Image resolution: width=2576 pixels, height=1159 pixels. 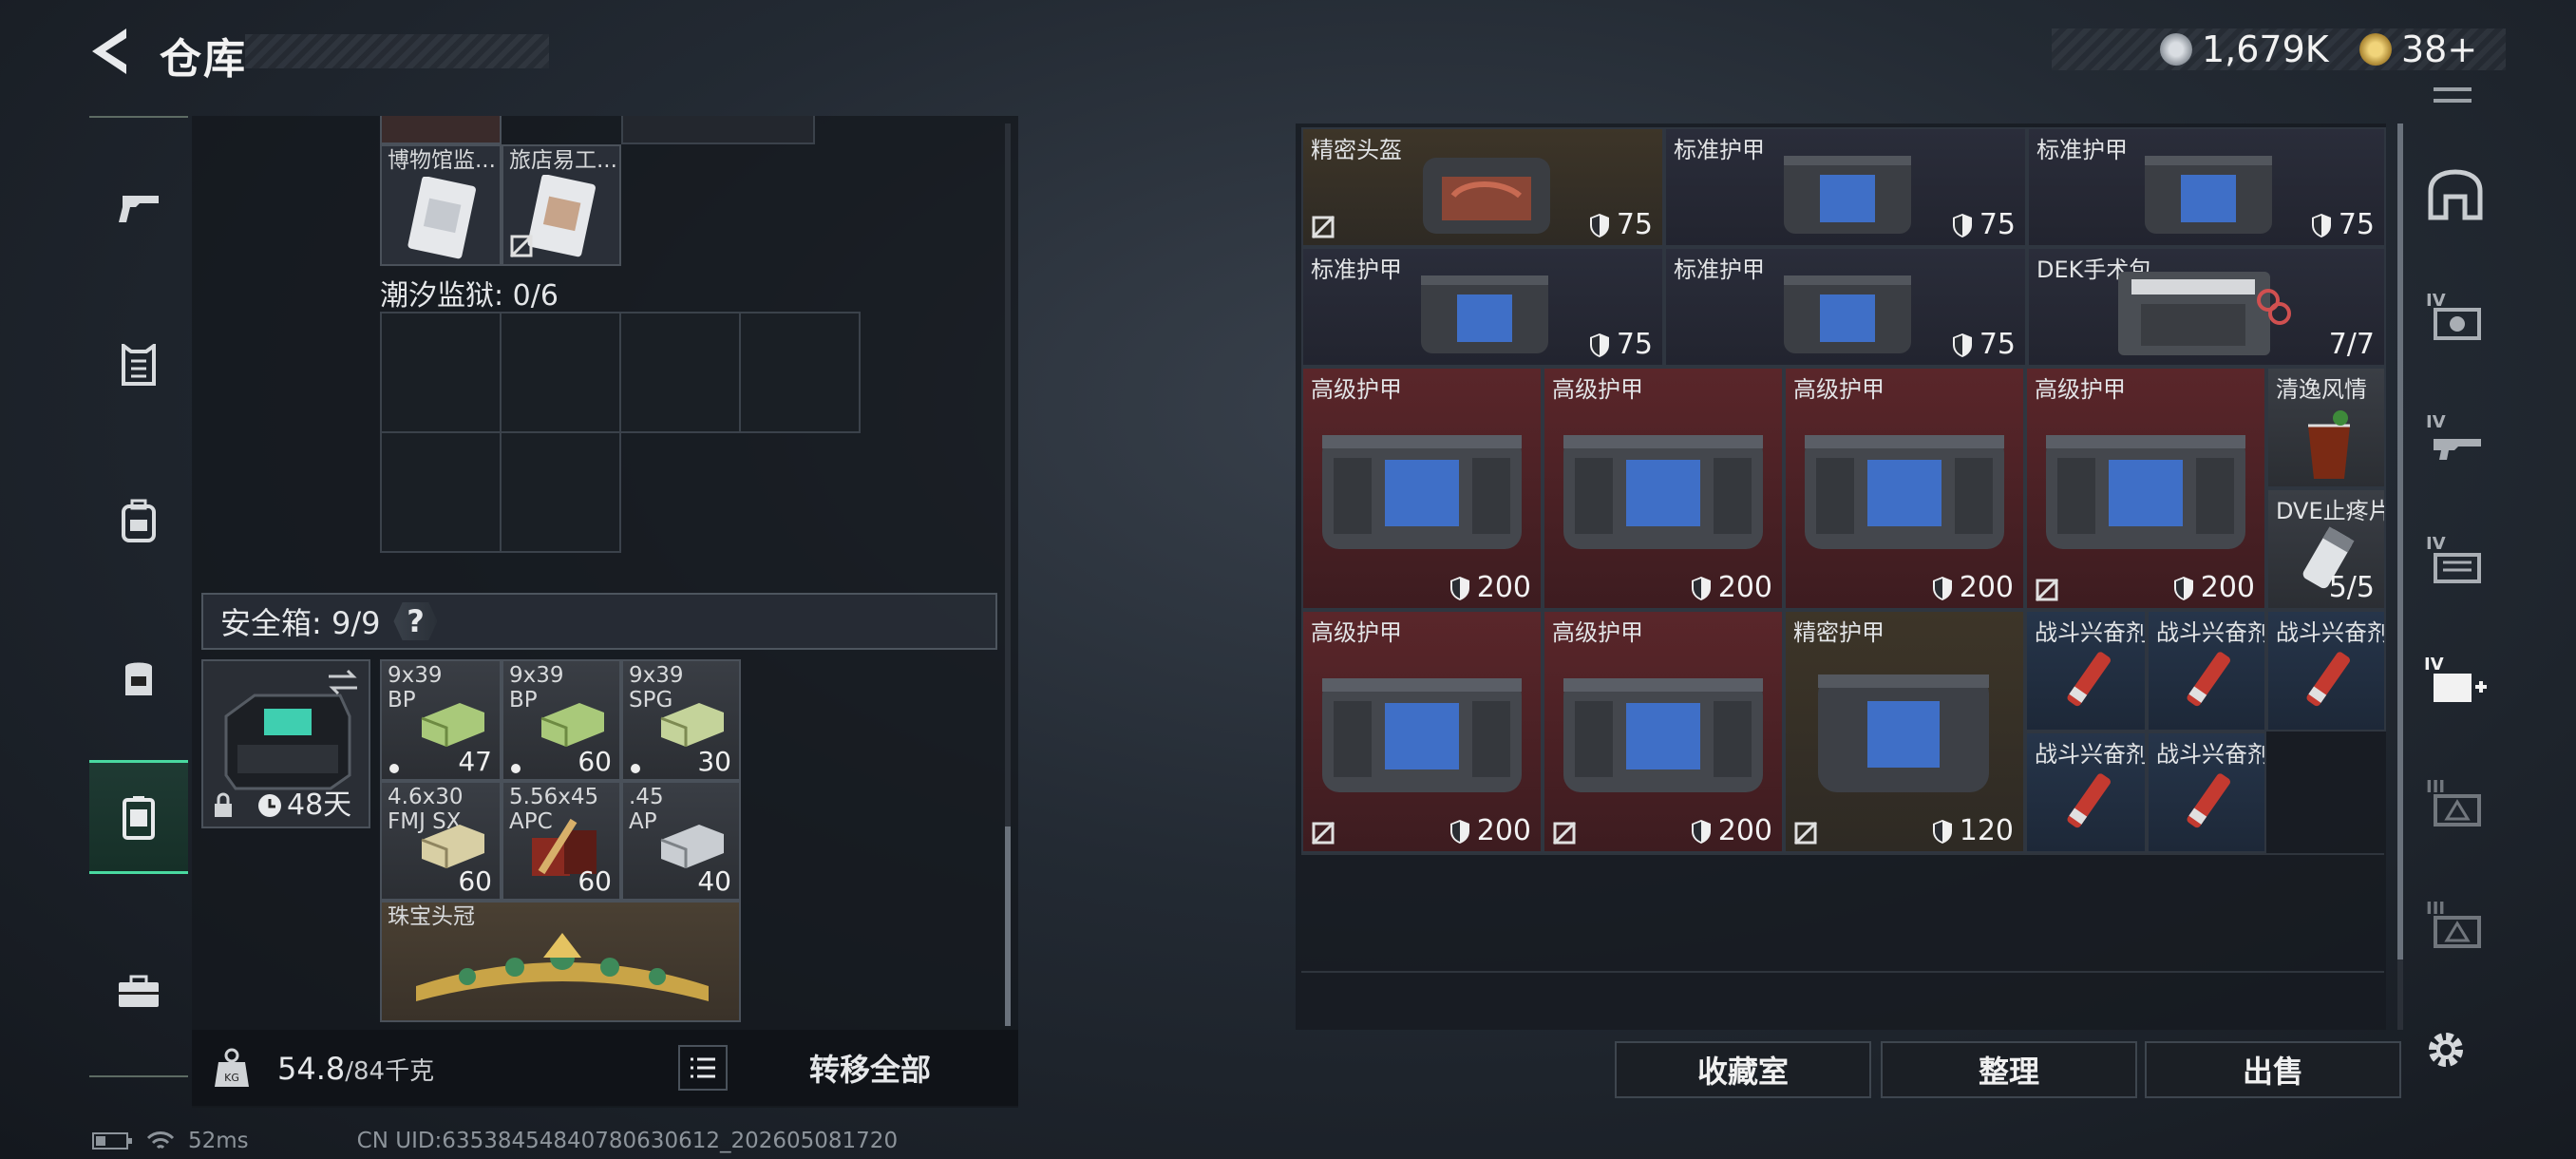 What do you see at coordinates (2453, 89) in the screenshot?
I see `menu-bar` at bounding box center [2453, 89].